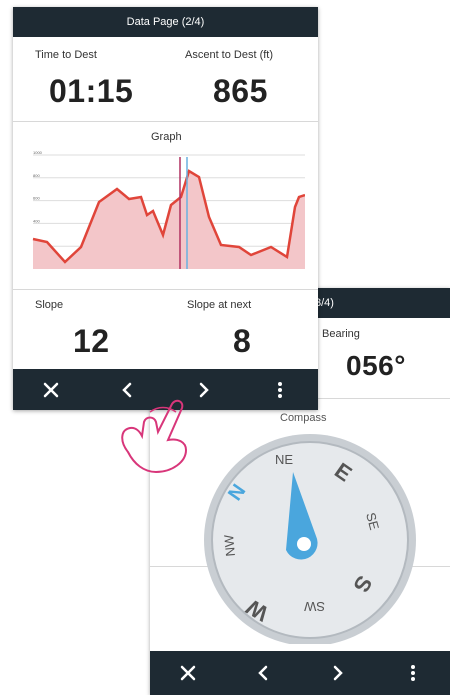 The height and width of the screenshot is (695, 450). Describe the element at coordinates (376, 365) in the screenshot. I see `bearing-value: 056°` at that location.